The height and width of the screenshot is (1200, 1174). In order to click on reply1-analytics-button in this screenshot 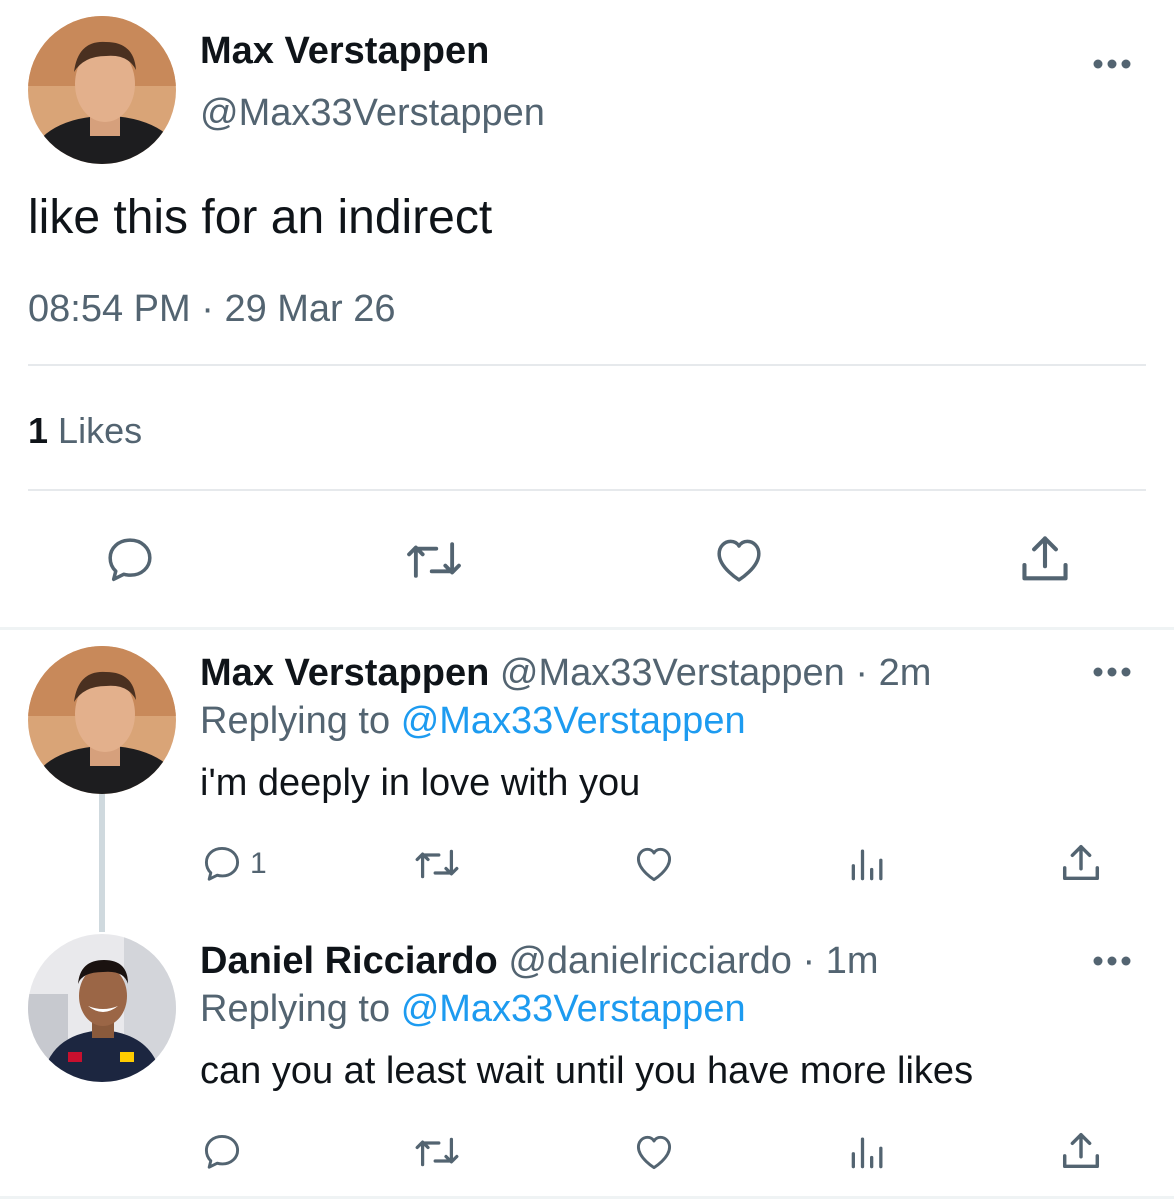, I will do `click(868, 864)`.